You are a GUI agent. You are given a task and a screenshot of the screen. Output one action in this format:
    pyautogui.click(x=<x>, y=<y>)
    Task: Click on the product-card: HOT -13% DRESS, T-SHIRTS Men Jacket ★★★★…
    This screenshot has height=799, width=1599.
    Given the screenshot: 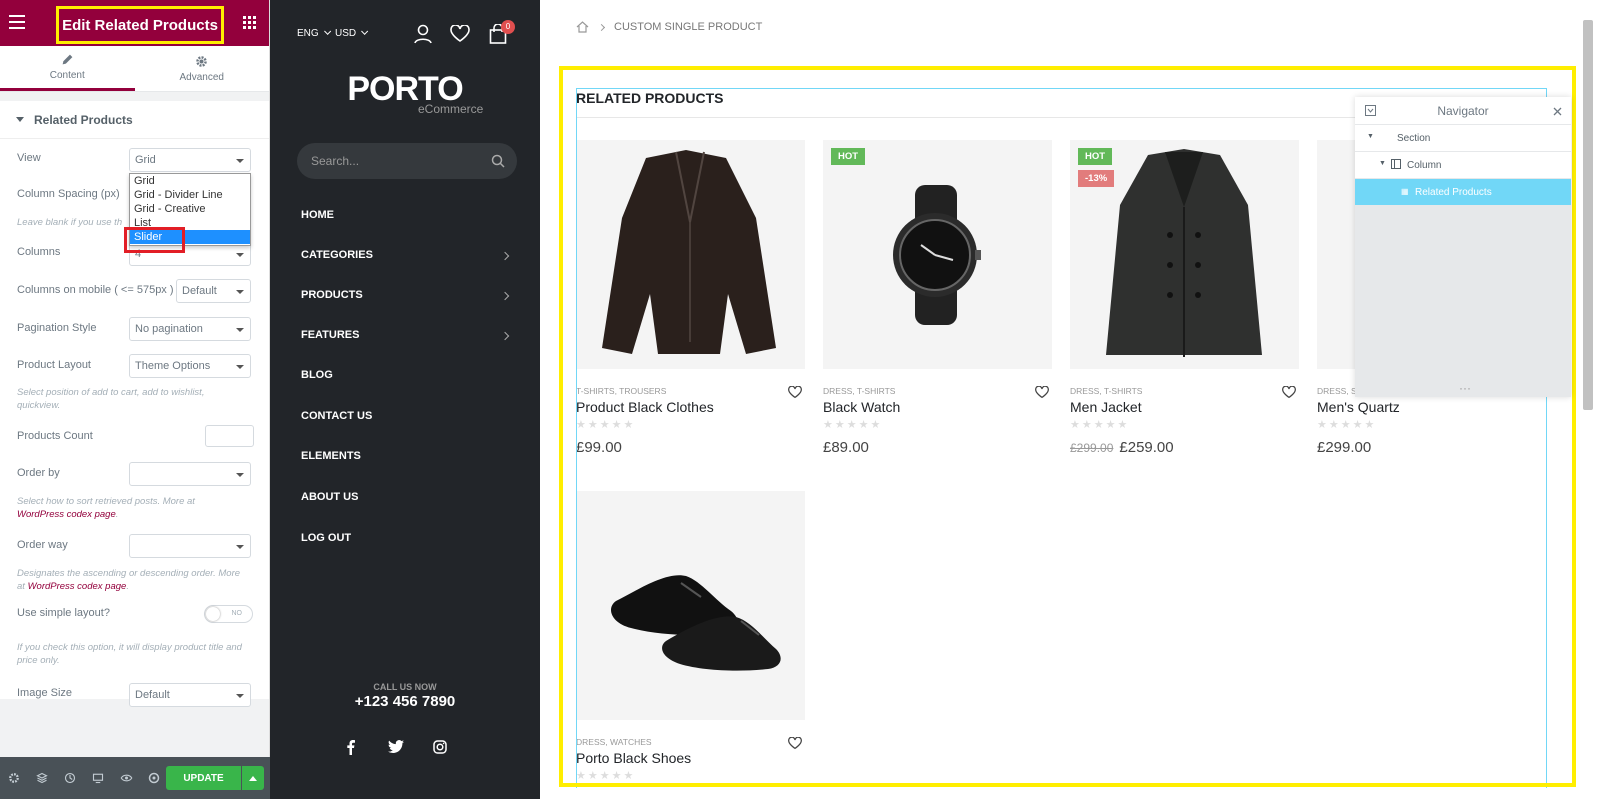 What is the action you would take?
    pyautogui.click(x=1184, y=298)
    